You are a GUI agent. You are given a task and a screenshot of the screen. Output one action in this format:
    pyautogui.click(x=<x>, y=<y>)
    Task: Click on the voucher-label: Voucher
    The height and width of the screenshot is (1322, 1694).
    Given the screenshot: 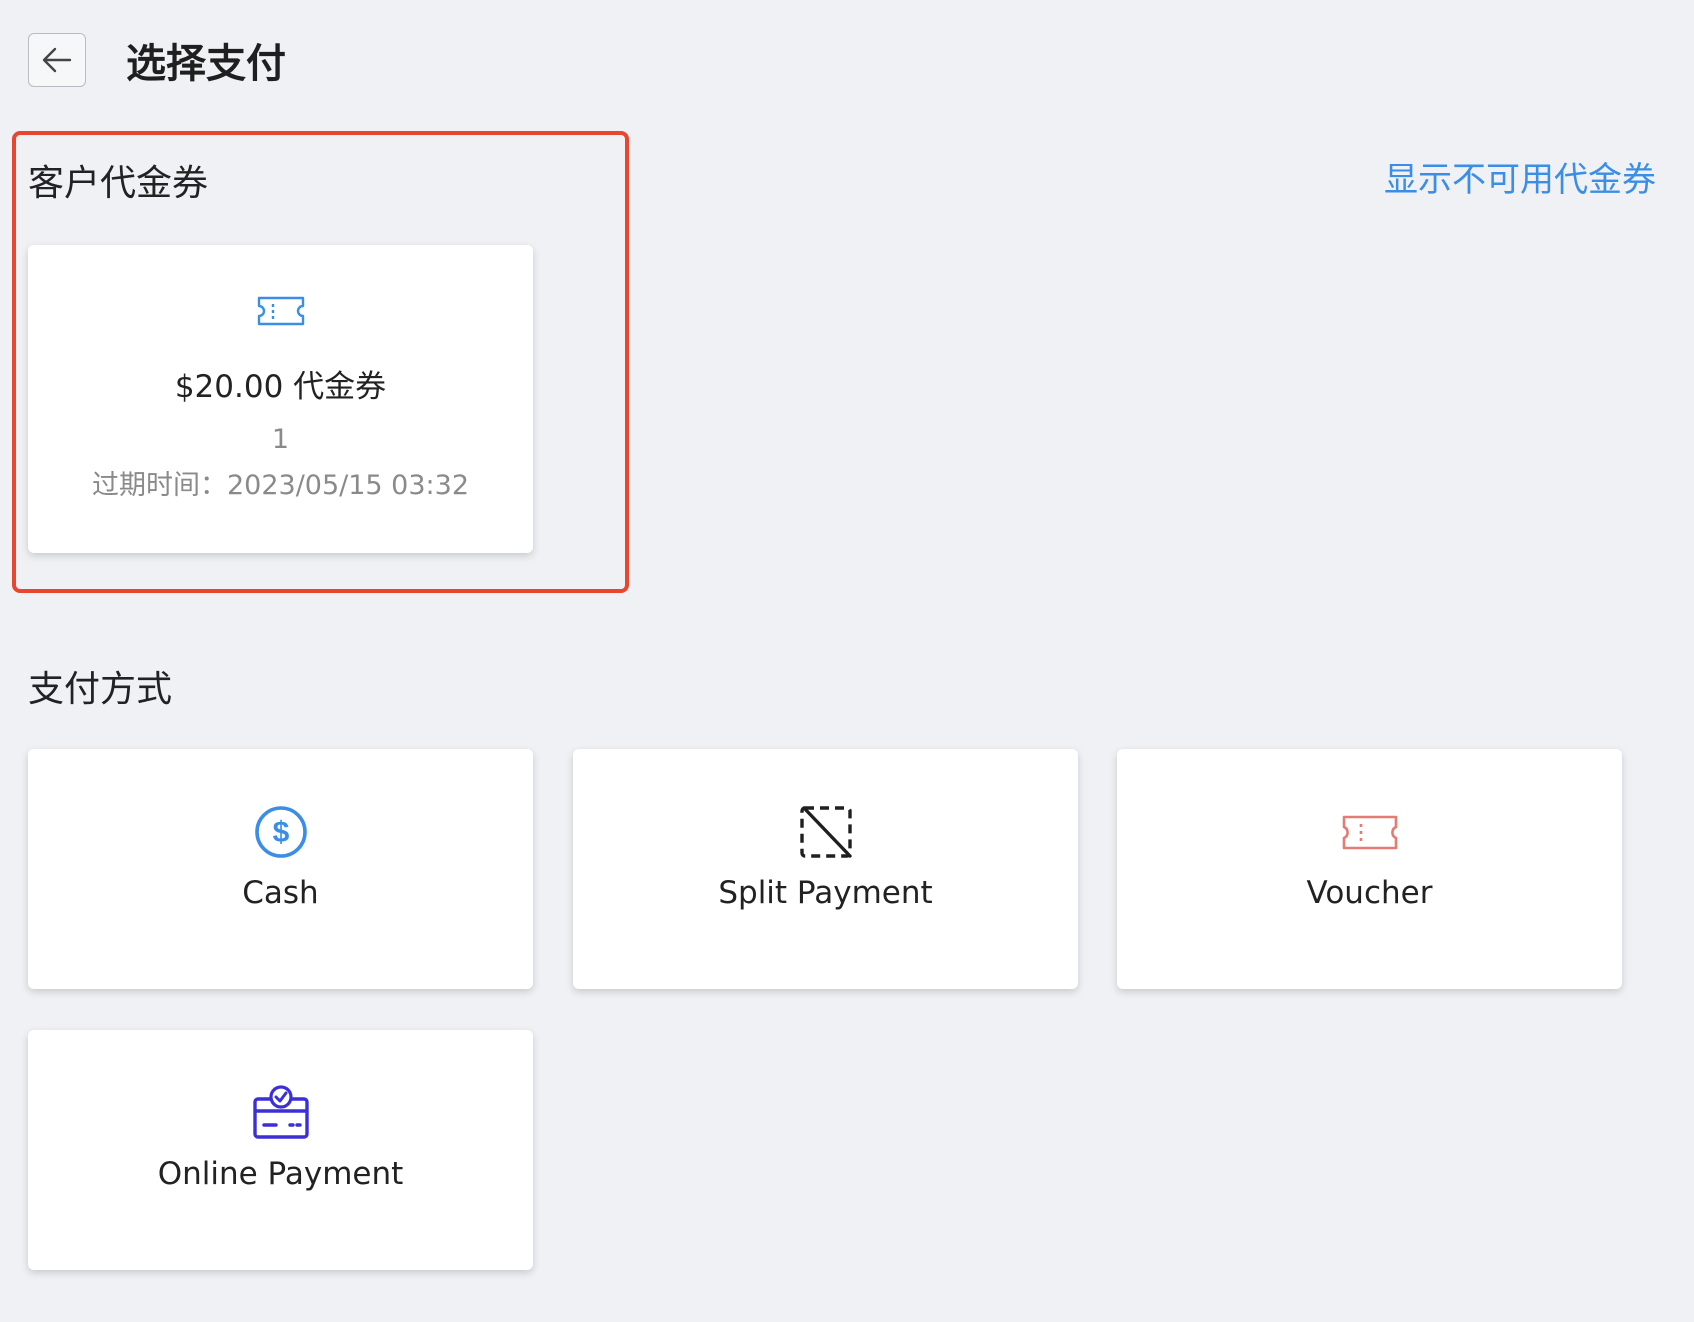 What is the action you would take?
    pyautogui.click(x=1369, y=893)
    